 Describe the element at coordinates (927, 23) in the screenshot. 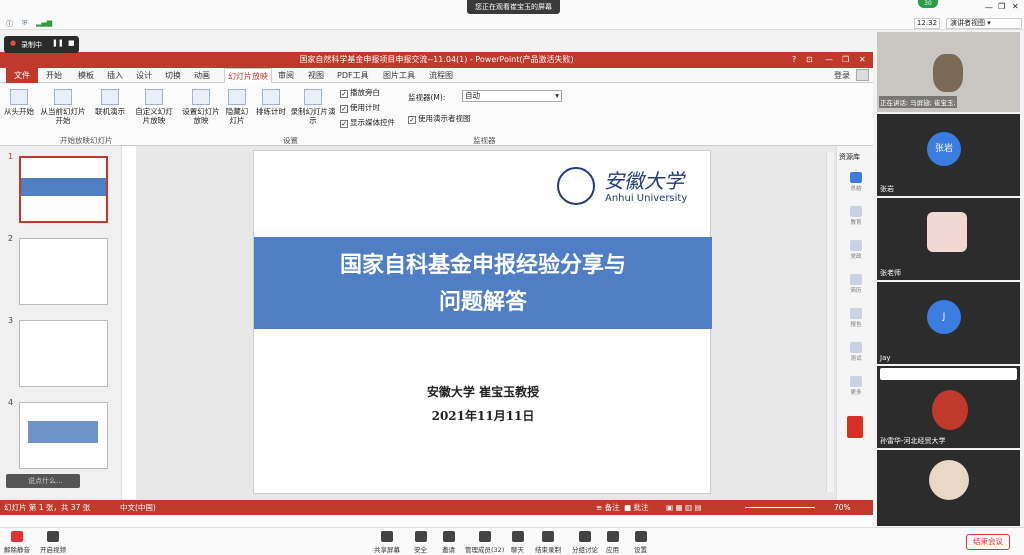

I see `meeting-clock: 12:32` at that location.